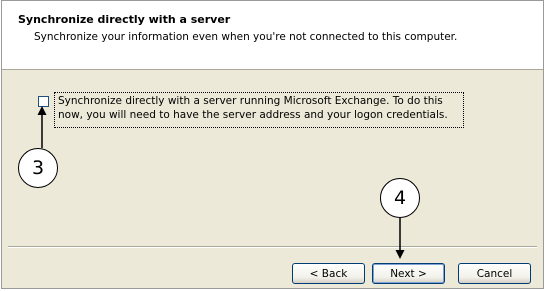 This screenshot has height=291, width=546. I want to click on sync-server-checkbox, so click(43, 101).